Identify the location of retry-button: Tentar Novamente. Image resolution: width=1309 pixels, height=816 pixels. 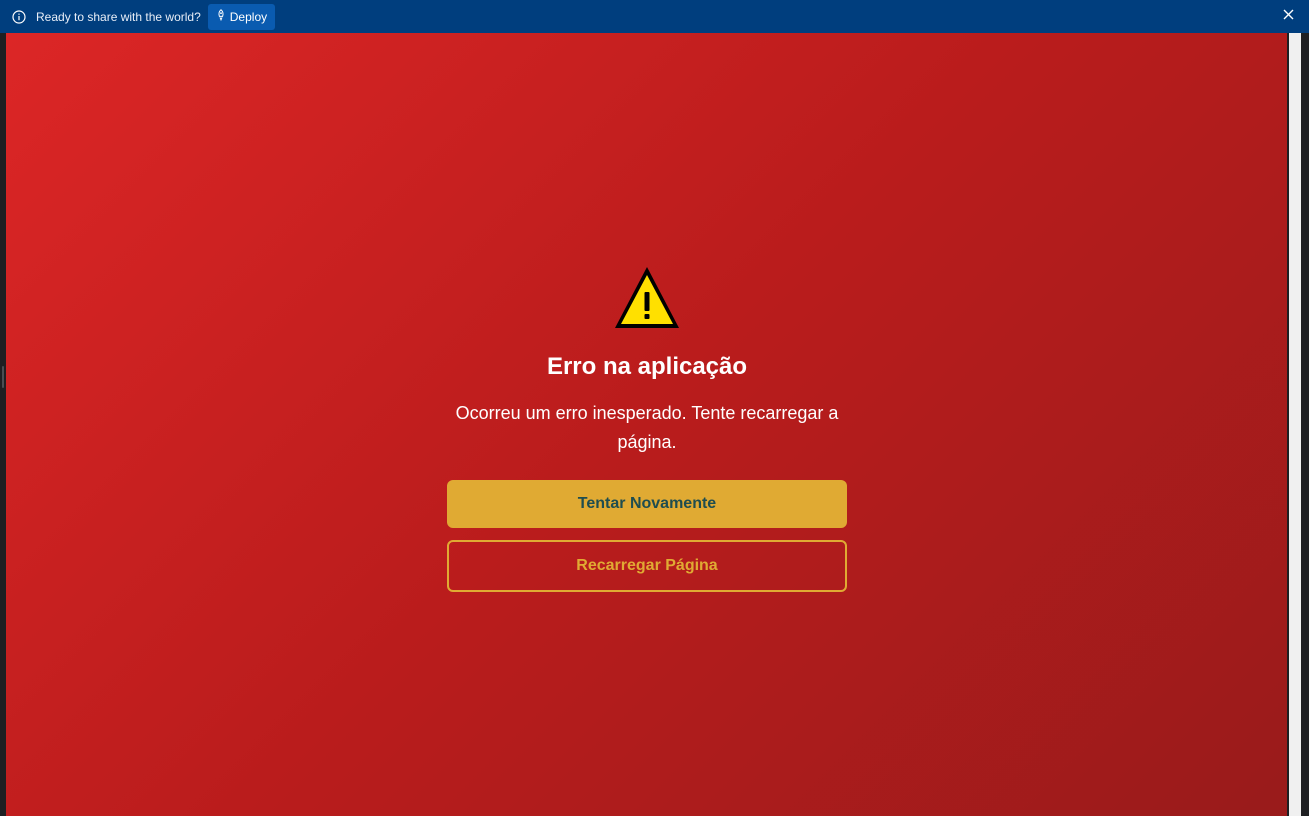
(647, 504).